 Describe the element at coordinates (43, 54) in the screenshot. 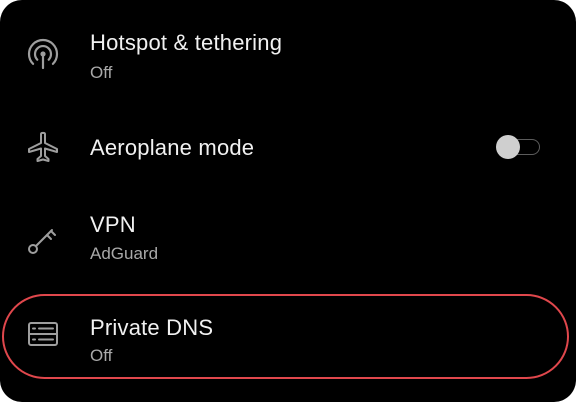

I see `hotspot-icon` at that location.